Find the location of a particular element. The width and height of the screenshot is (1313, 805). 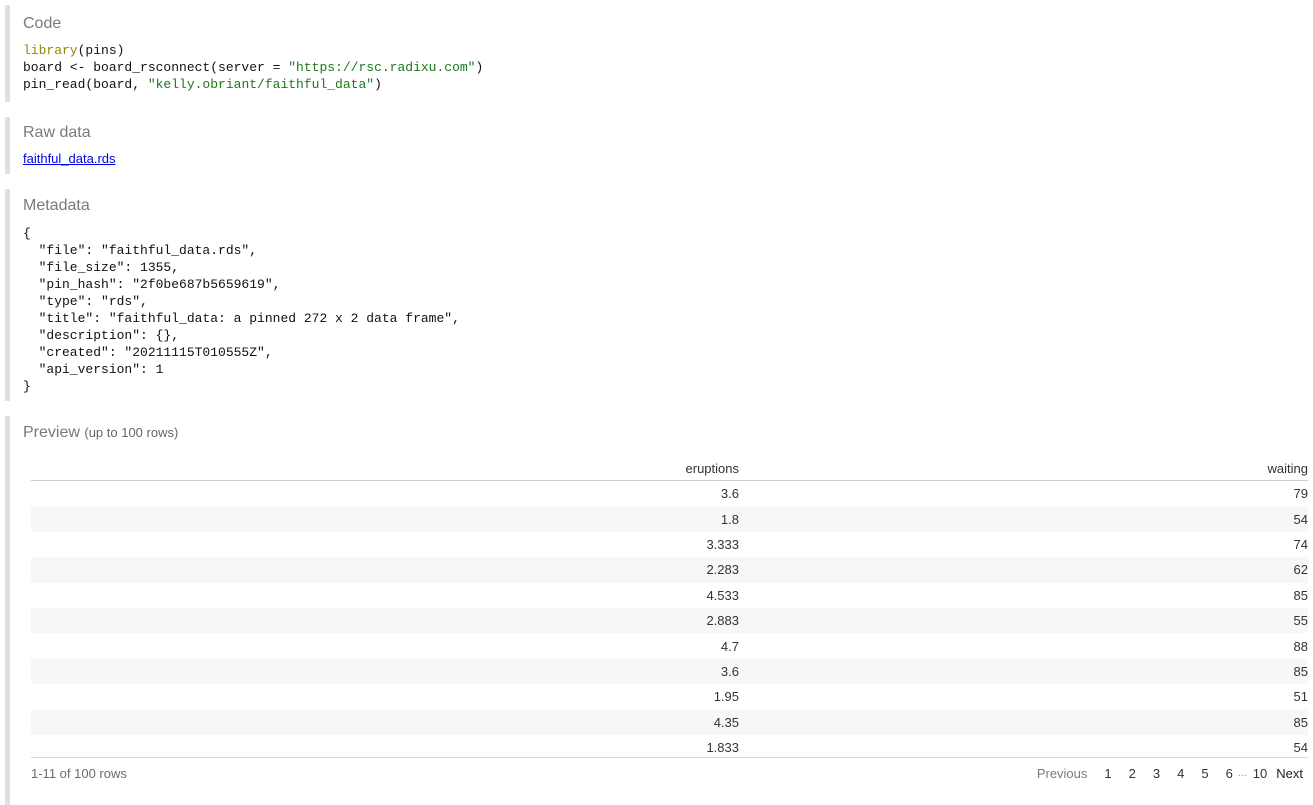

table-row: 3.6 85 is located at coordinates (669, 671).